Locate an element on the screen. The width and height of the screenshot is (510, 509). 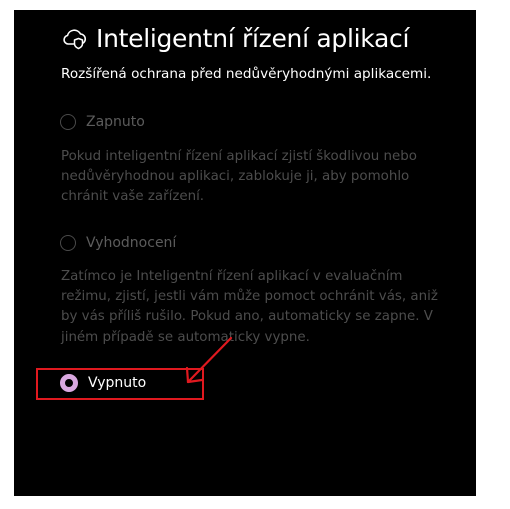
annotation-highlight-box is located at coordinates (120, 384).